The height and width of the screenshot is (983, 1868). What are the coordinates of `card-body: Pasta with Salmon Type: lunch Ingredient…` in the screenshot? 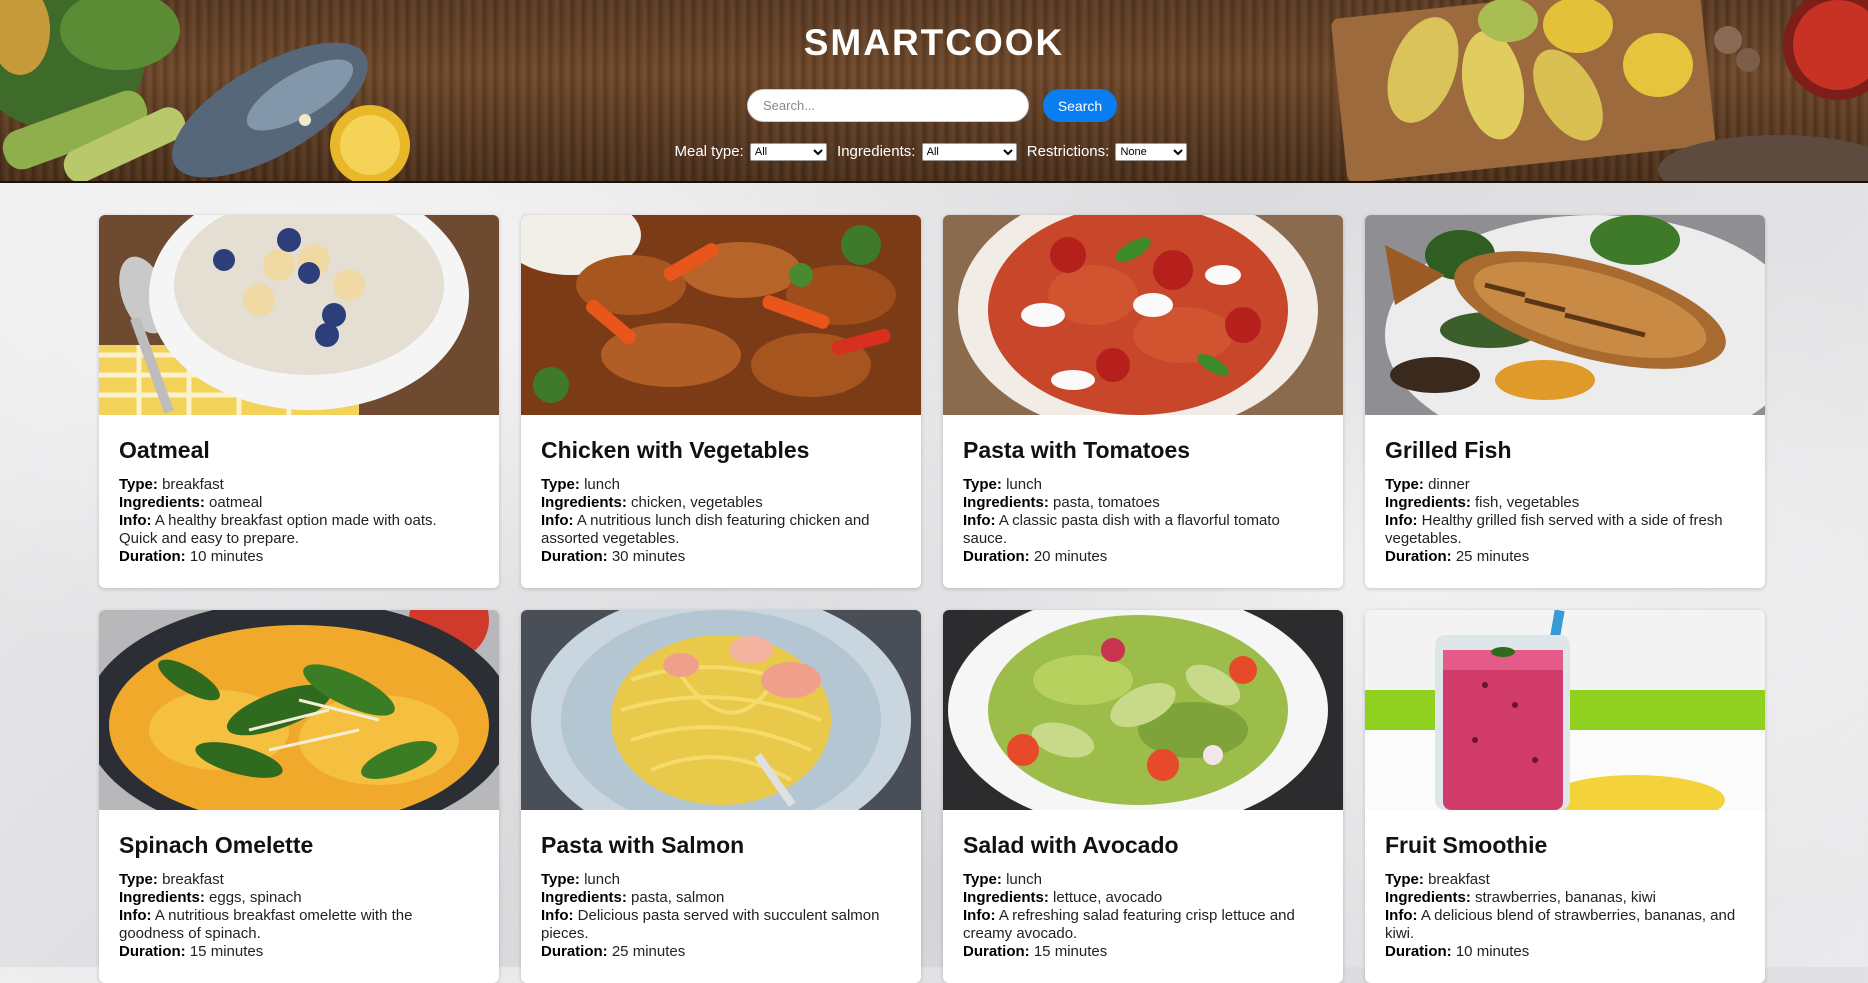 It's located at (721, 885).